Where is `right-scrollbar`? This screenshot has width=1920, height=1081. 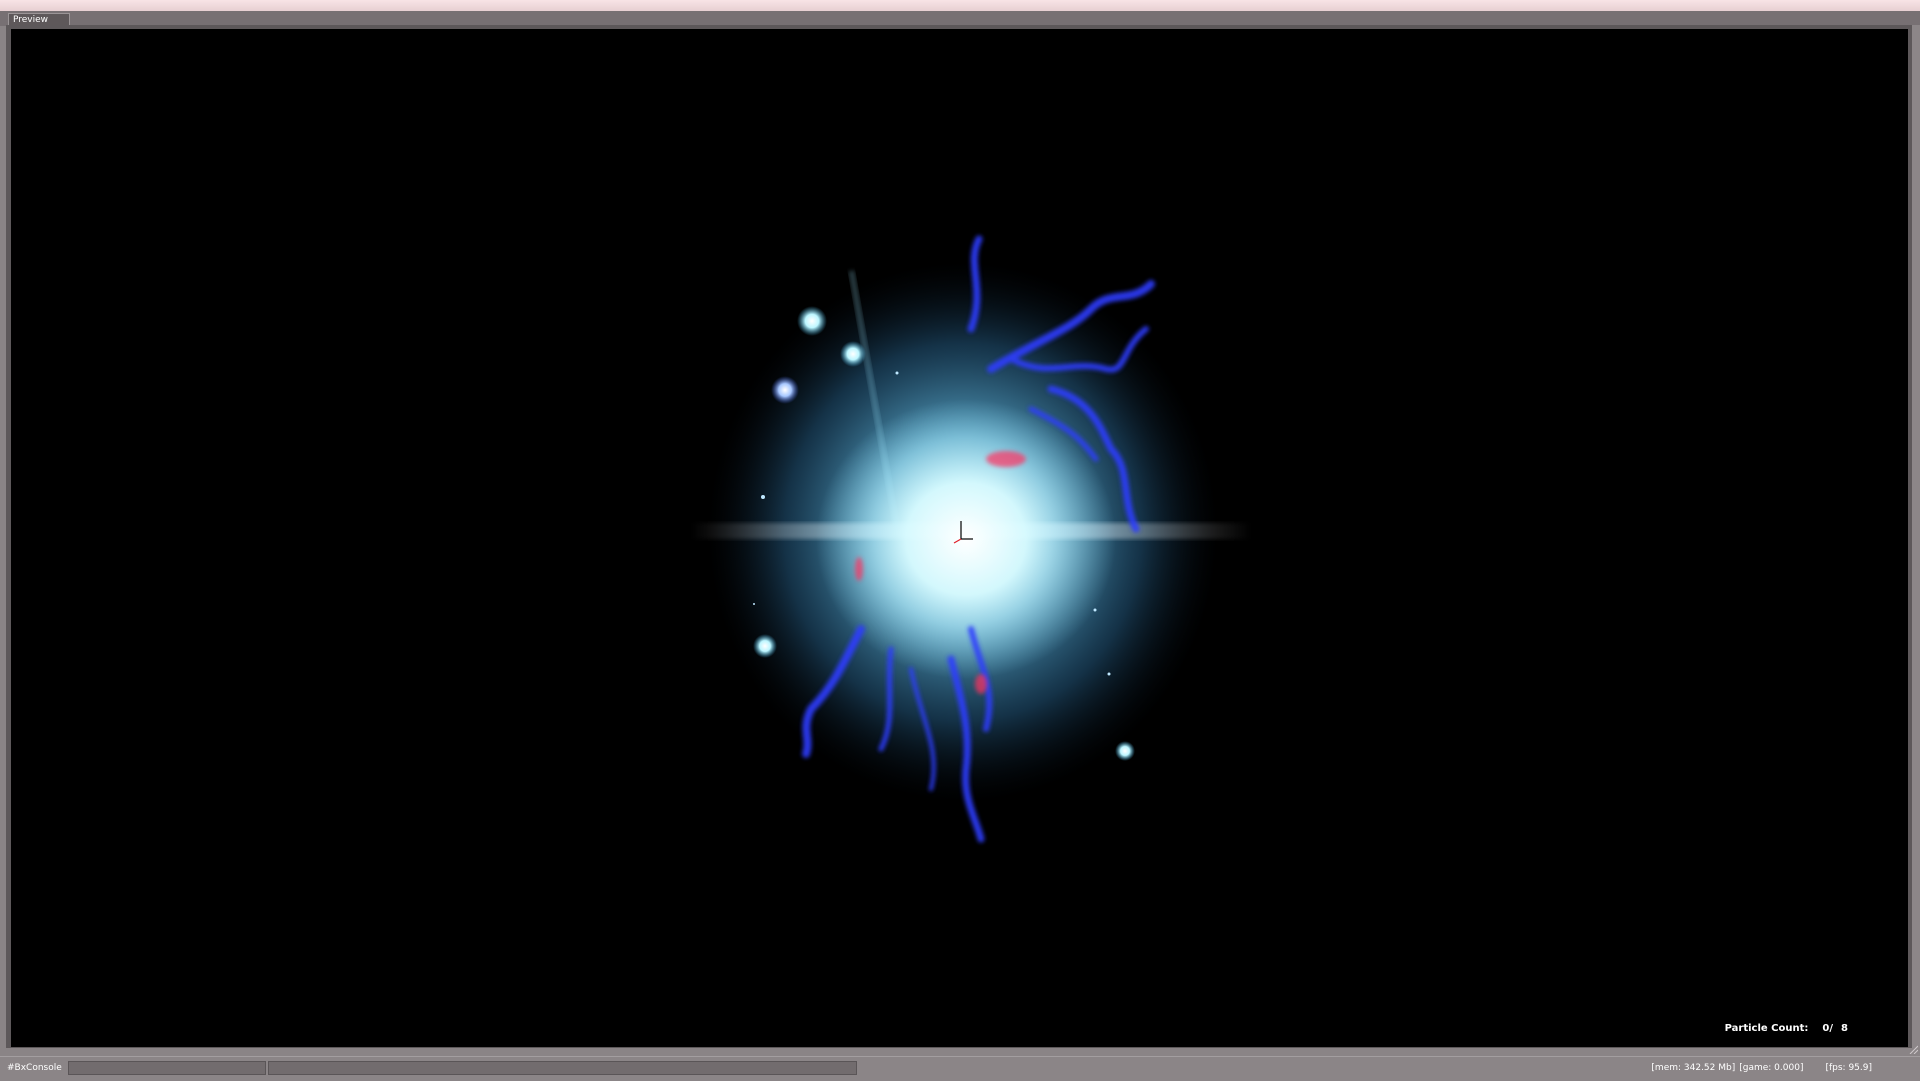 right-scrollbar is located at coordinates (1916, 536).